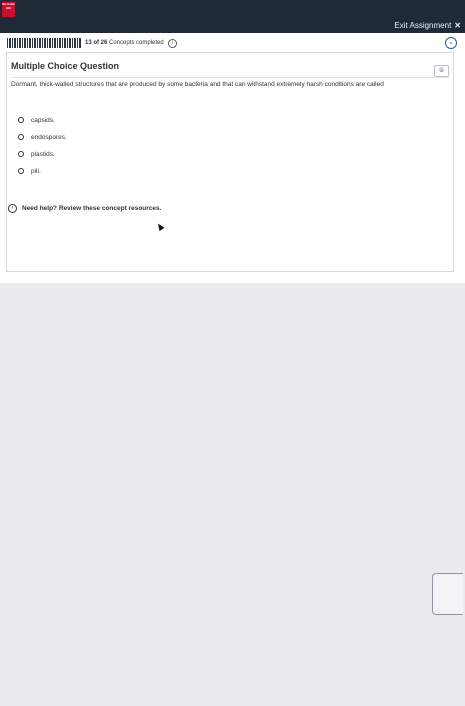  I want to click on answer-option: pili., so click(42, 171).